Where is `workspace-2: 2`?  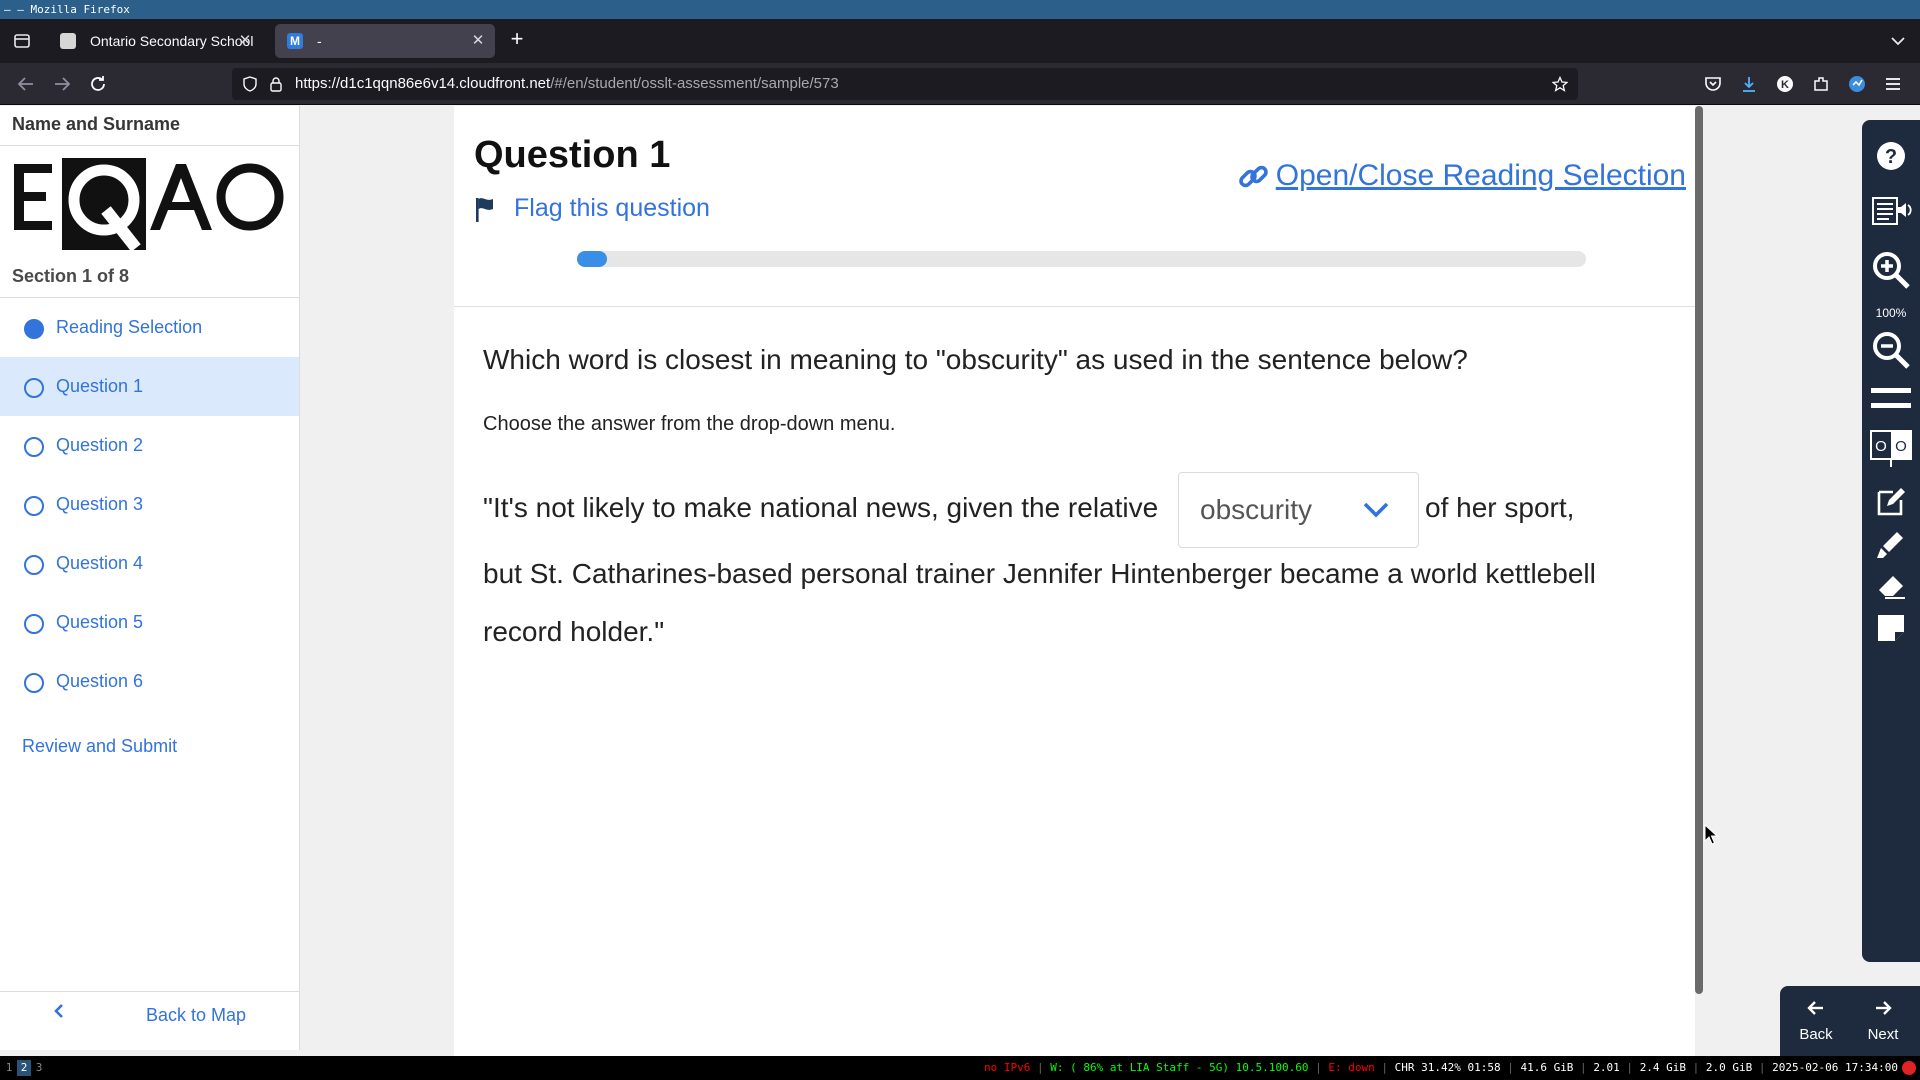 workspace-2: 2 is located at coordinates (24, 1068).